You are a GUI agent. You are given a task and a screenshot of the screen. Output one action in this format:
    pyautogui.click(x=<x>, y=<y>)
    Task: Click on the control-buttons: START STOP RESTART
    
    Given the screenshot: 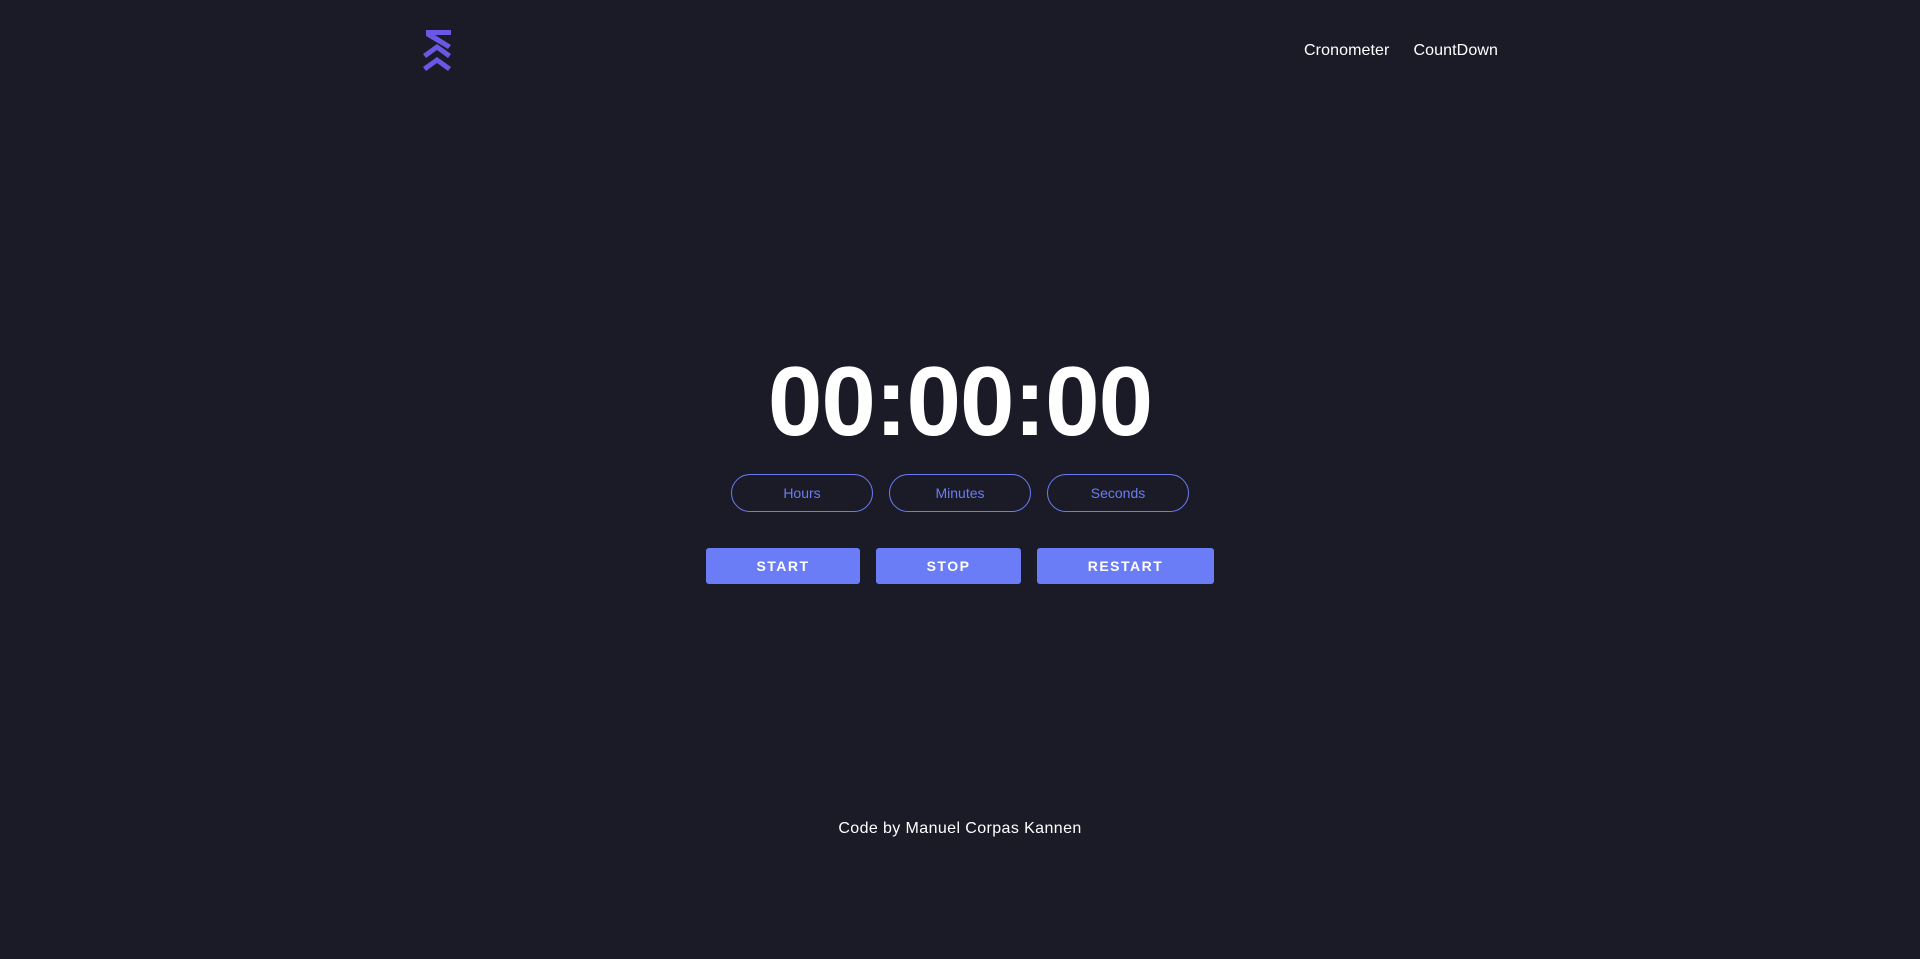 What is the action you would take?
    pyautogui.click(x=960, y=566)
    